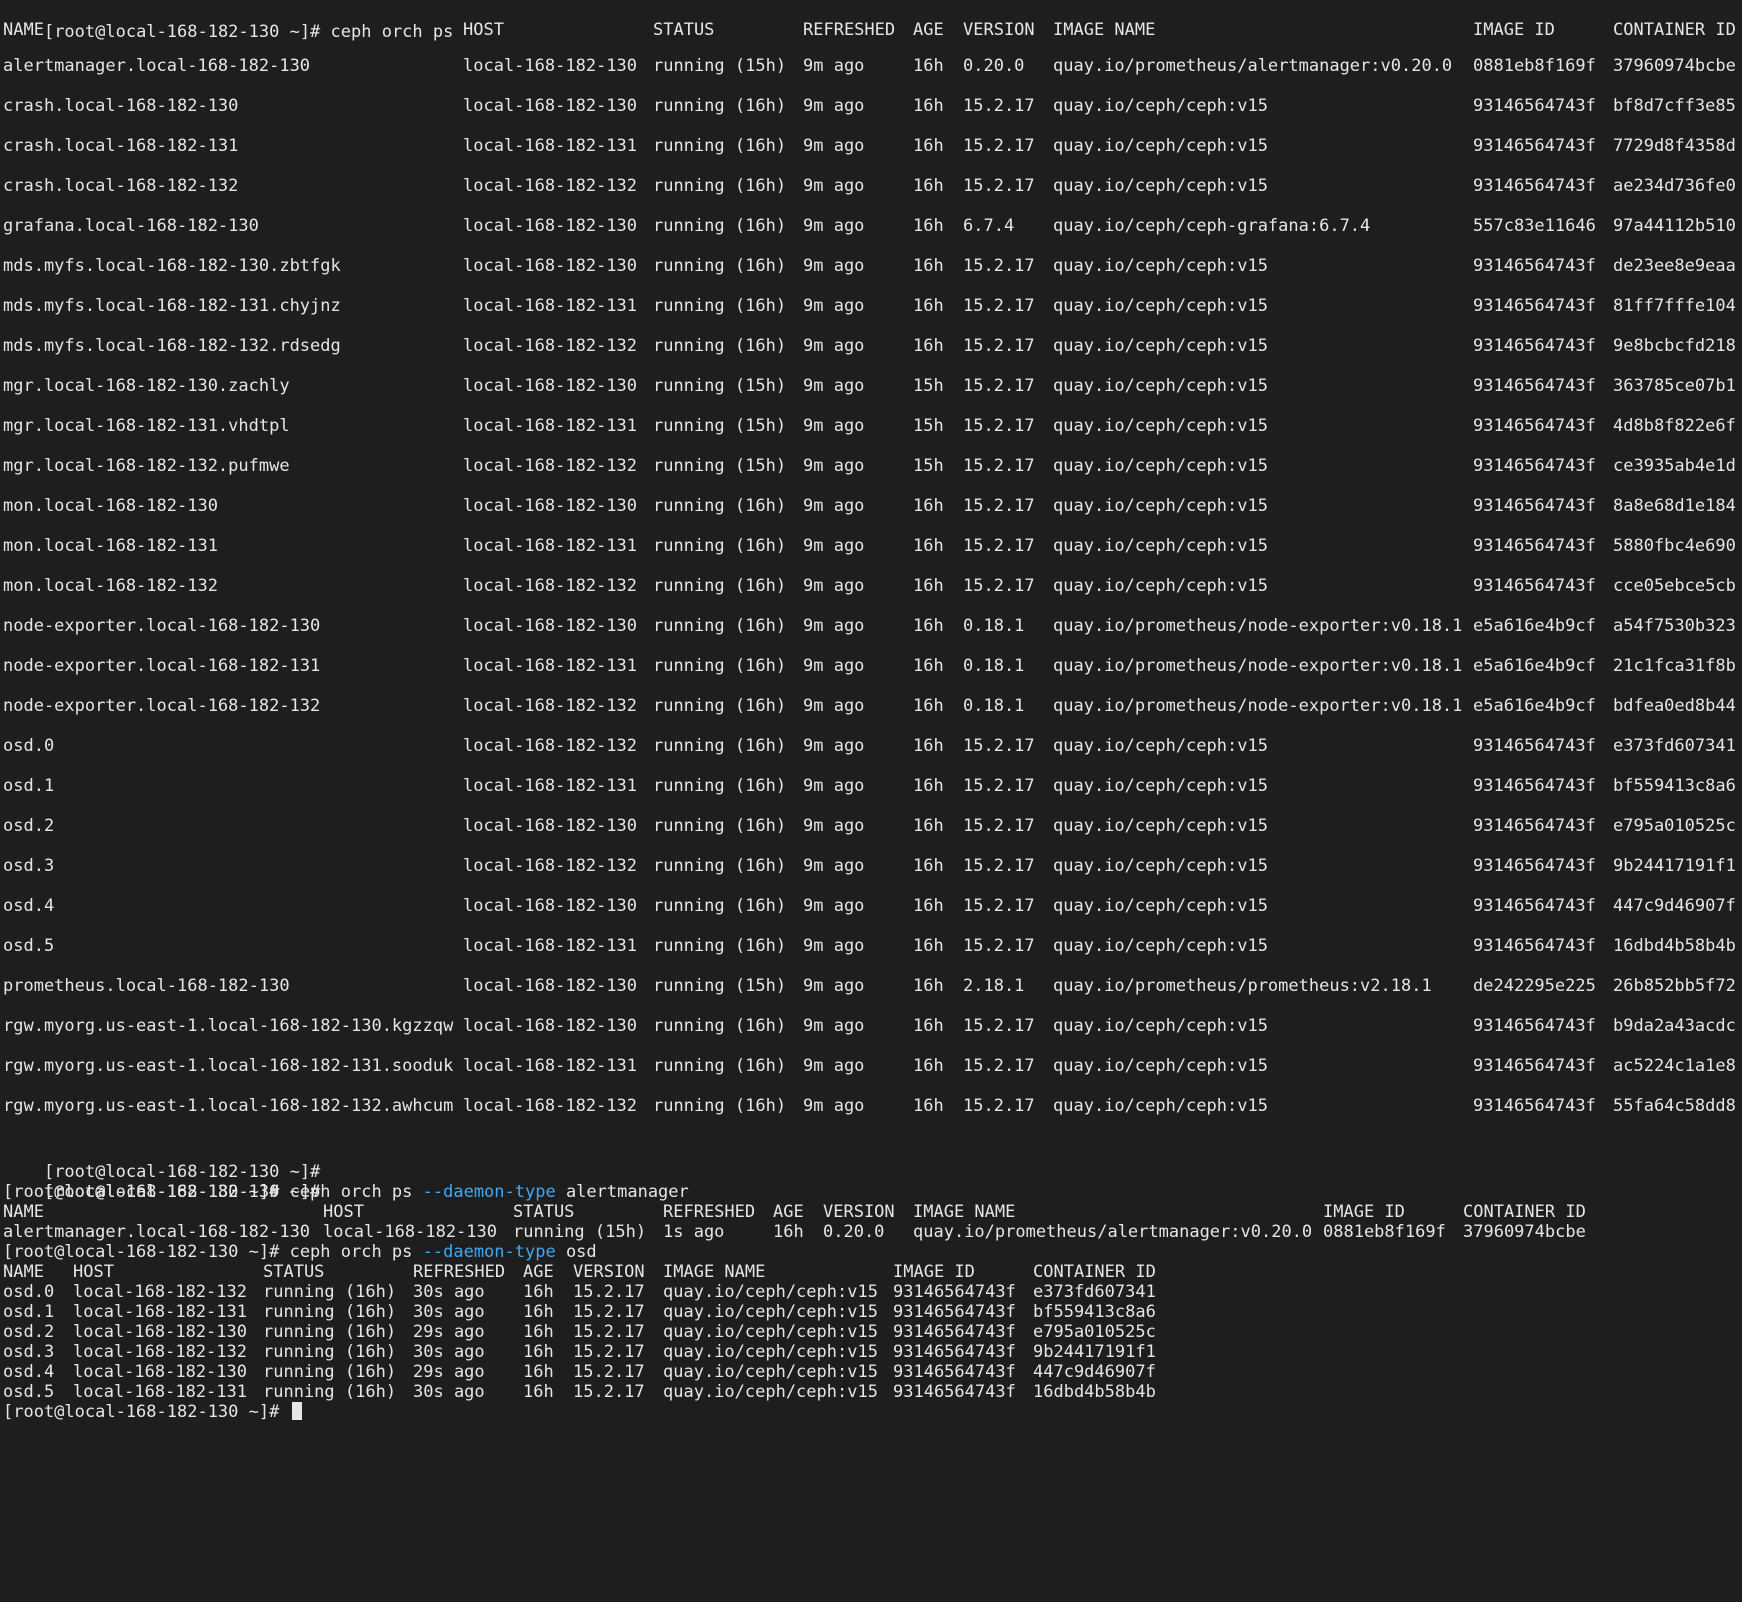 Image resolution: width=1742 pixels, height=1602 pixels. Describe the element at coordinates (160, 1332) in the screenshot. I see `cell-host: local-168-182-130` at that location.